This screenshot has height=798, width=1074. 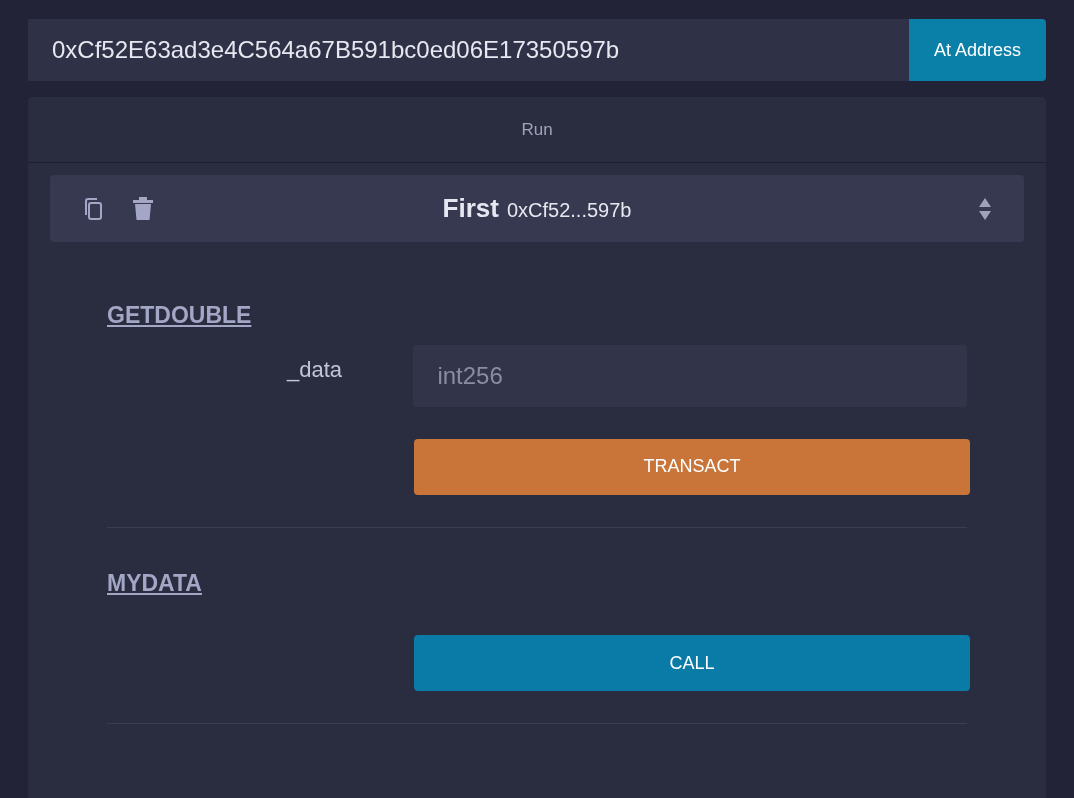 What do you see at coordinates (154, 583) in the screenshot?
I see `function-name: MYDATA` at bounding box center [154, 583].